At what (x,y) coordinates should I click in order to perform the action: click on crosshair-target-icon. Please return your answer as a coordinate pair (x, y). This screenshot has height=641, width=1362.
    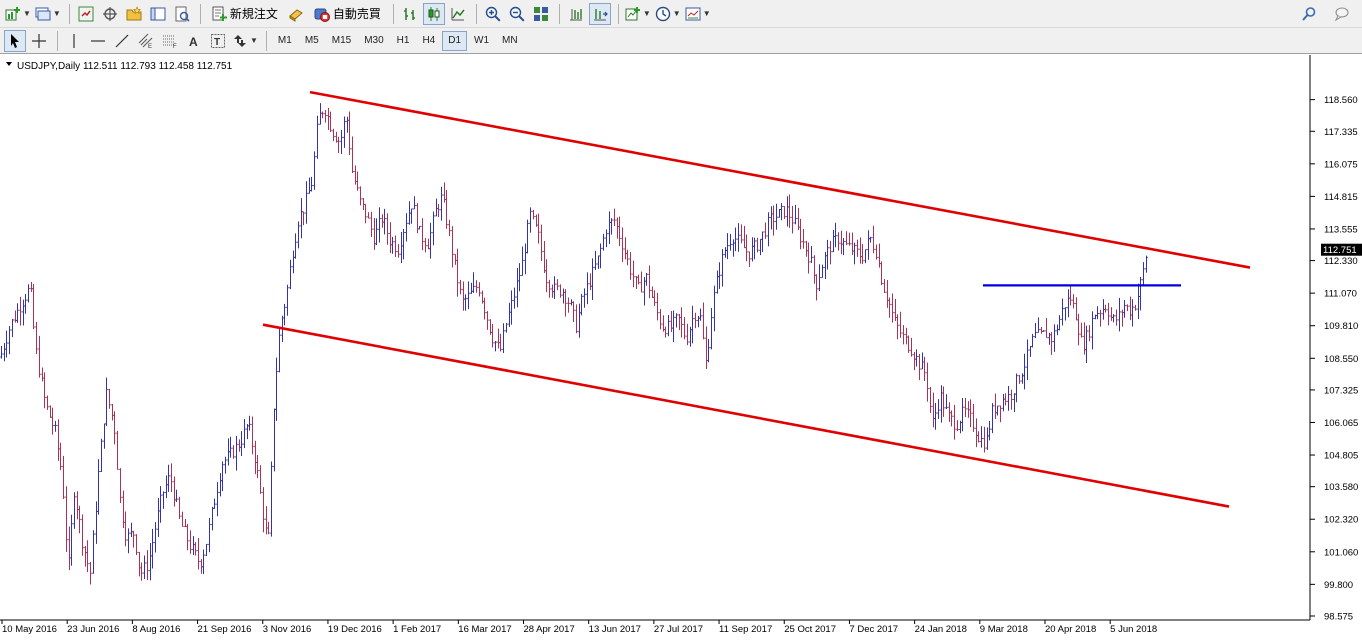
    Looking at the image, I should click on (109, 13).